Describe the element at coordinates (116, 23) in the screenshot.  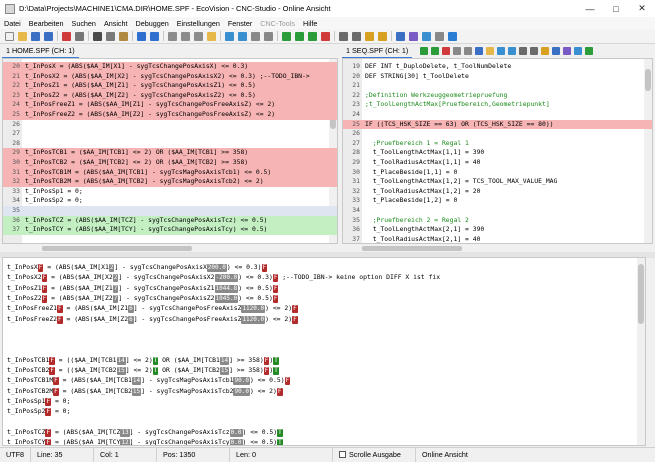
I see `menu-ansicht: Ansicht` at that location.